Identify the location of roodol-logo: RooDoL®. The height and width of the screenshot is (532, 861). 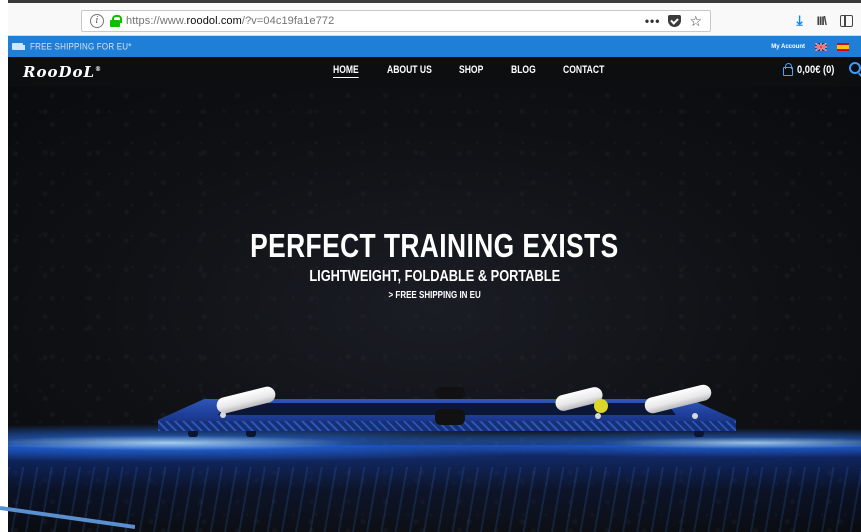
(62, 72).